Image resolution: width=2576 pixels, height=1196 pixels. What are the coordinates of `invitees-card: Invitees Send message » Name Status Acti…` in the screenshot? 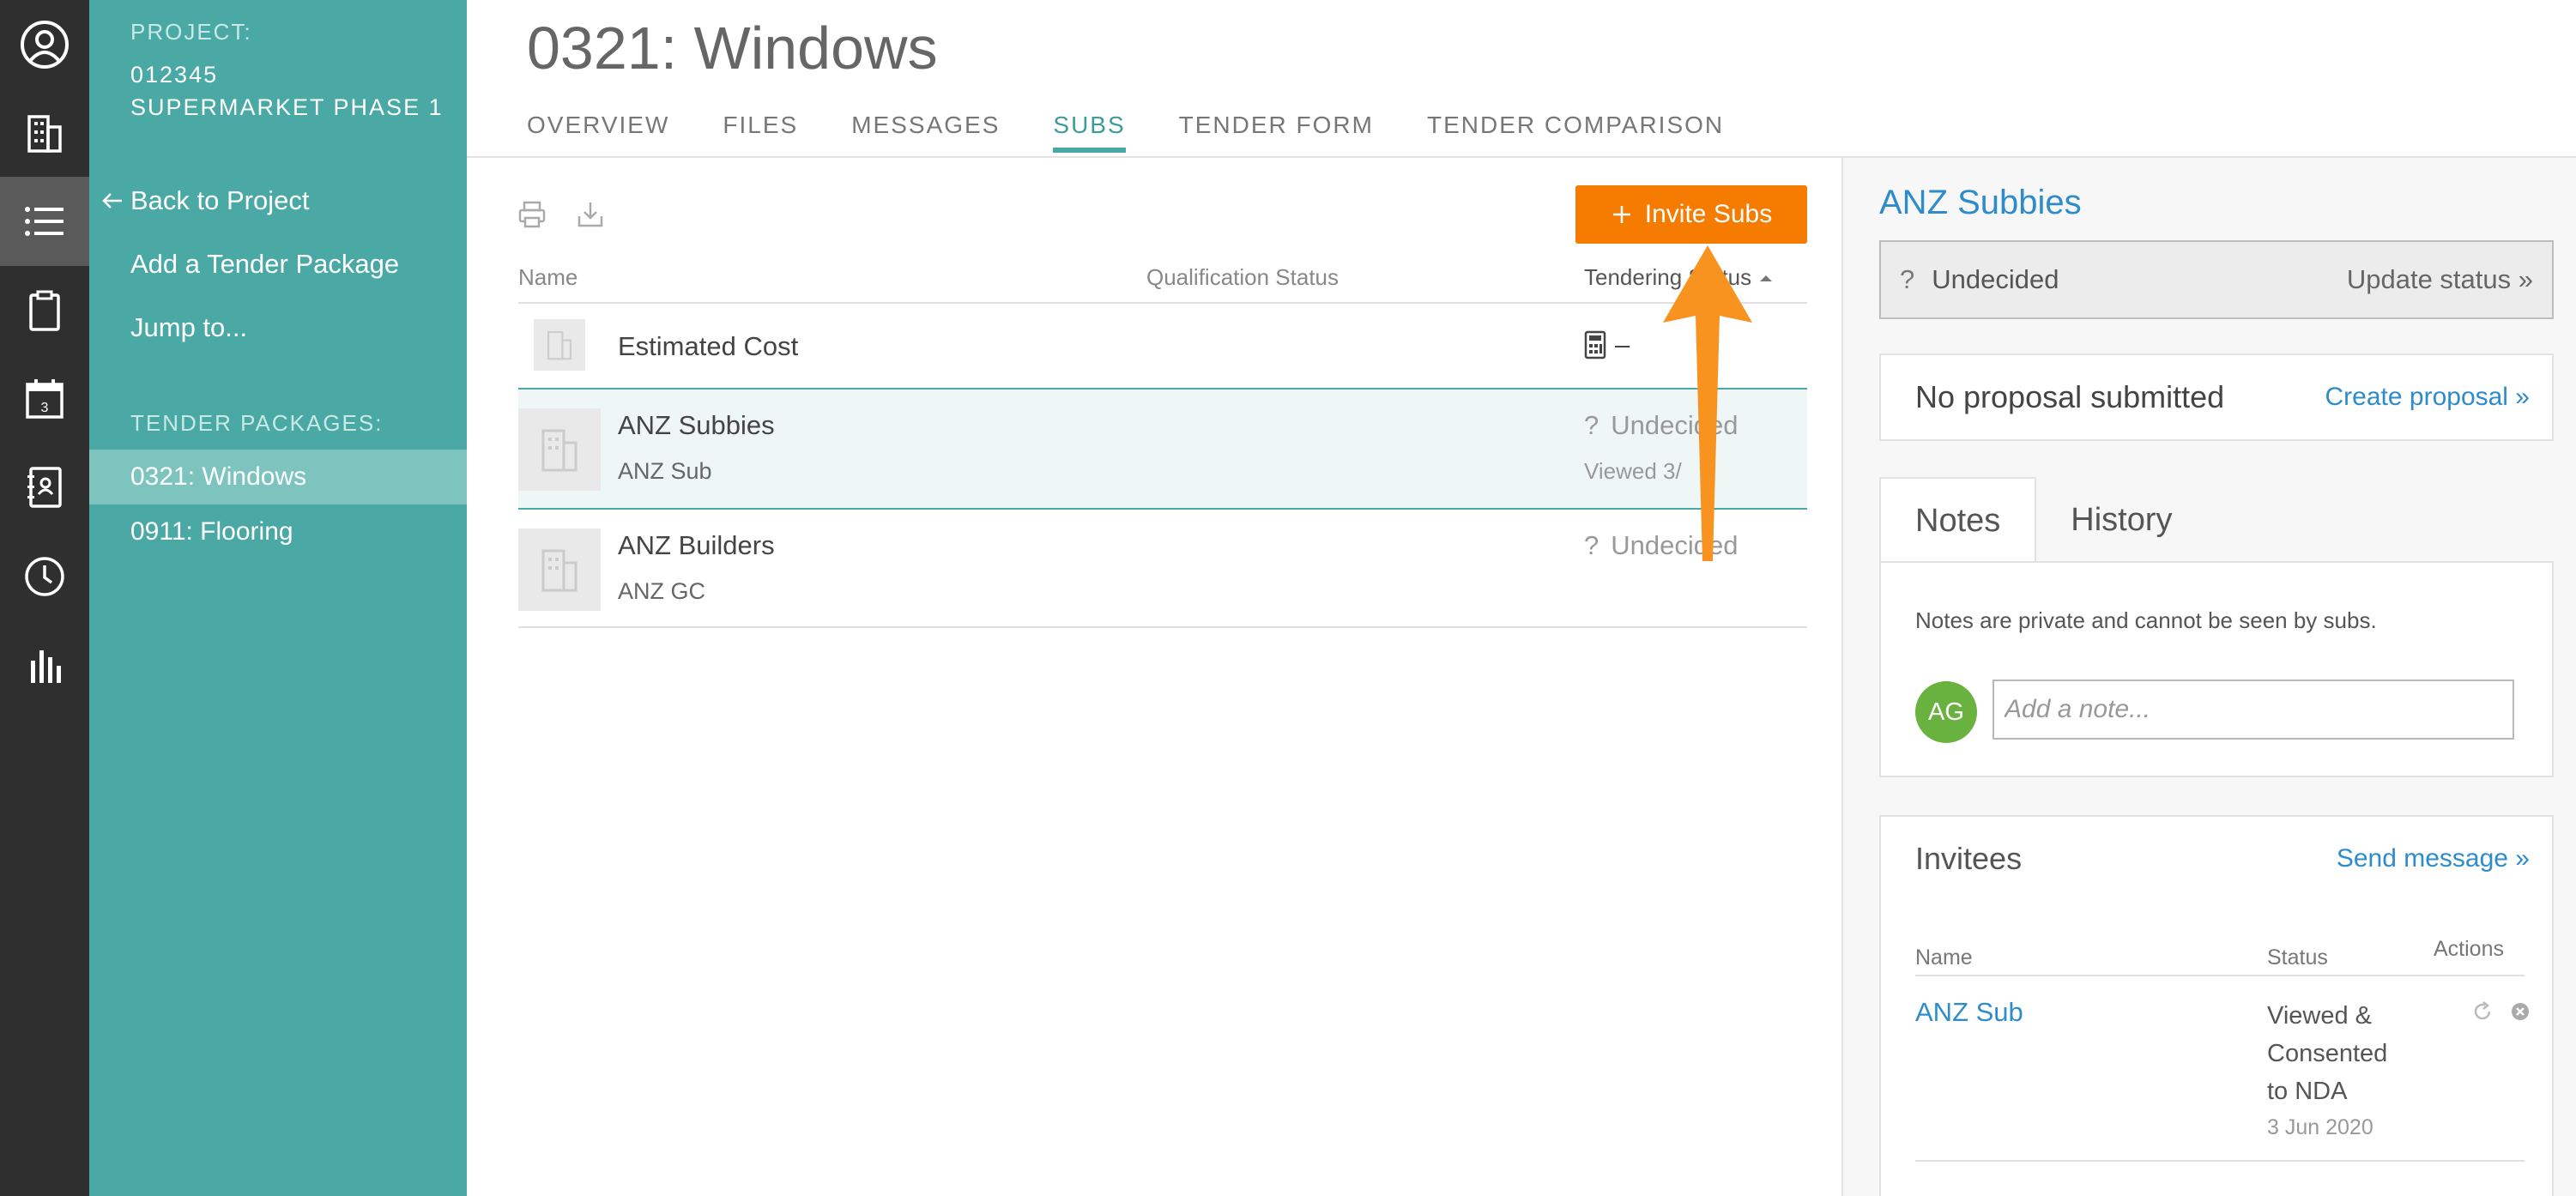 It's located at (2216, 1005).